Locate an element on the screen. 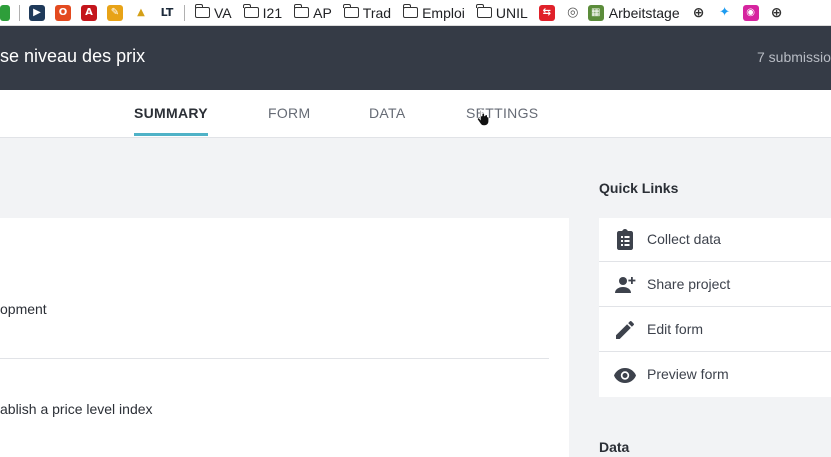  instagram-icon: ◉ is located at coordinates (750, 12).